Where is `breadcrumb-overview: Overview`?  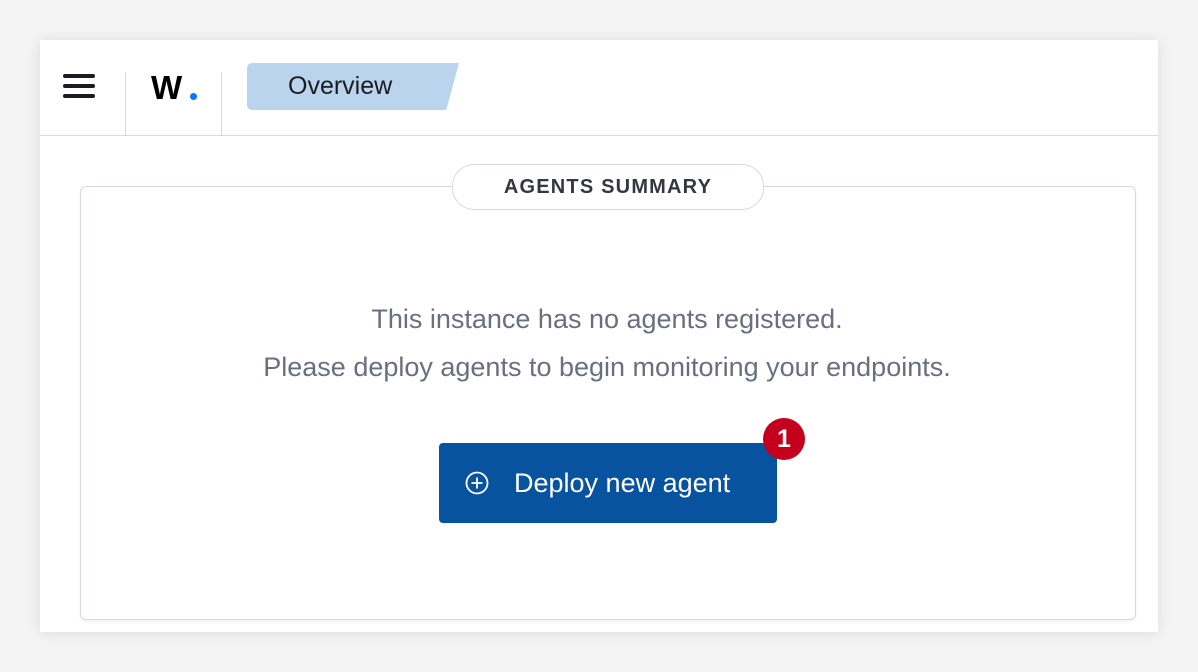
breadcrumb-overview: Overview is located at coordinates (353, 86).